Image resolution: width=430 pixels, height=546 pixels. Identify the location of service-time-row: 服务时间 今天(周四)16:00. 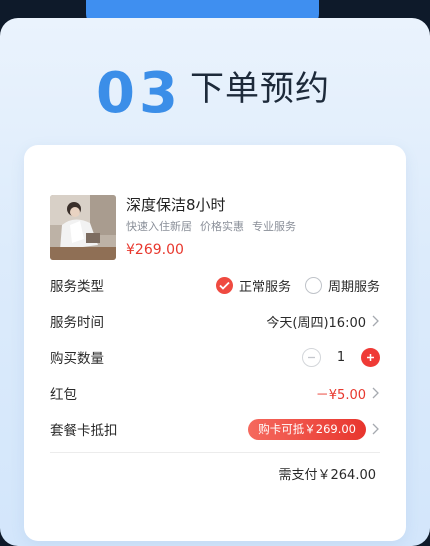
(215, 321).